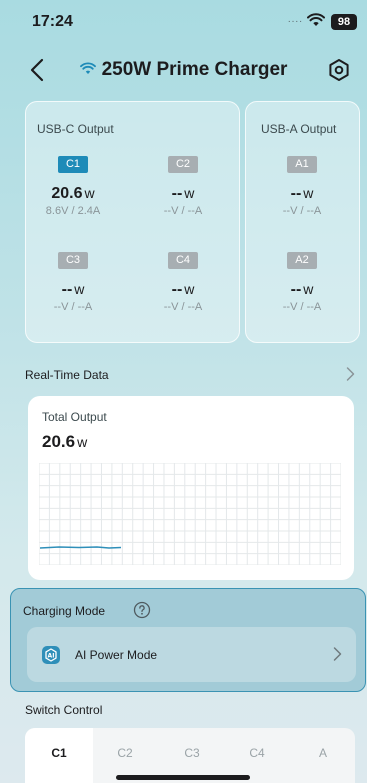 This screenshot has width=367, height=783. Describe the element at coordinates (73, 307) in the screenshot. I see `port-c3-voltage-current: --V / --A` at that location.